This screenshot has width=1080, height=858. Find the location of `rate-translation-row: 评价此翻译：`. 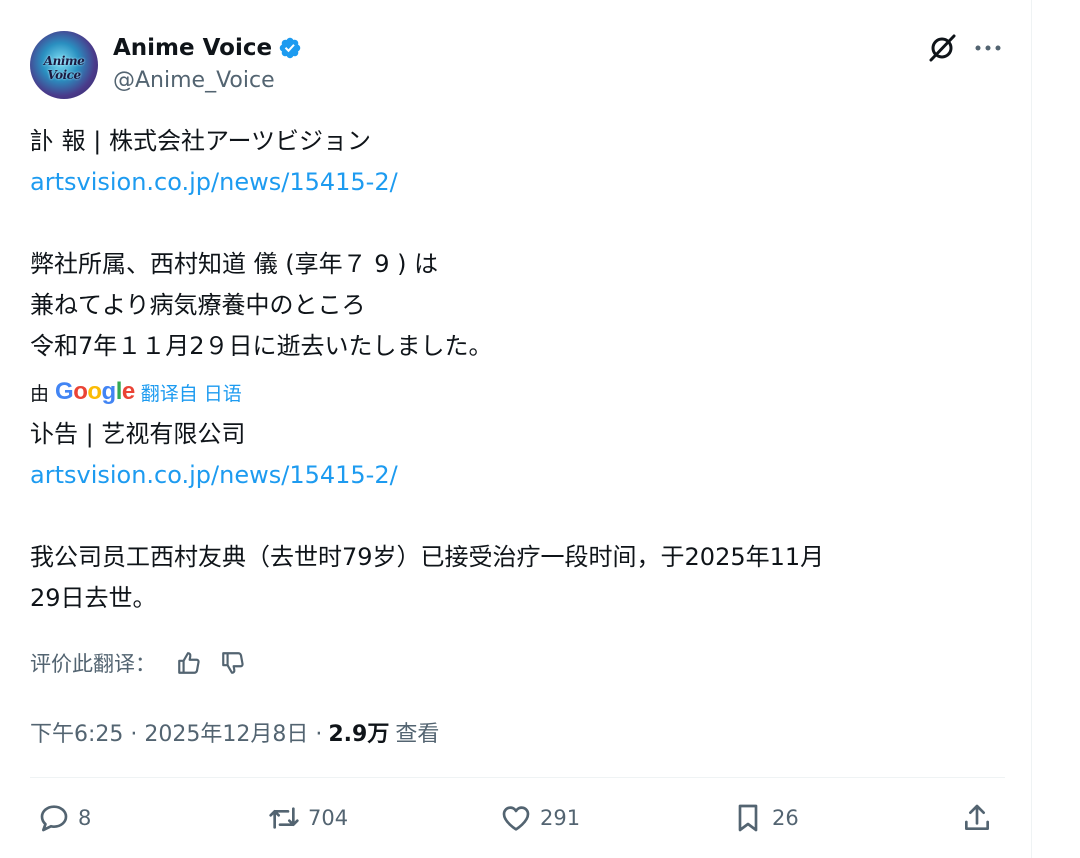

rate-translation-row: 评价此翻译： is located at coordinates (138, 663).